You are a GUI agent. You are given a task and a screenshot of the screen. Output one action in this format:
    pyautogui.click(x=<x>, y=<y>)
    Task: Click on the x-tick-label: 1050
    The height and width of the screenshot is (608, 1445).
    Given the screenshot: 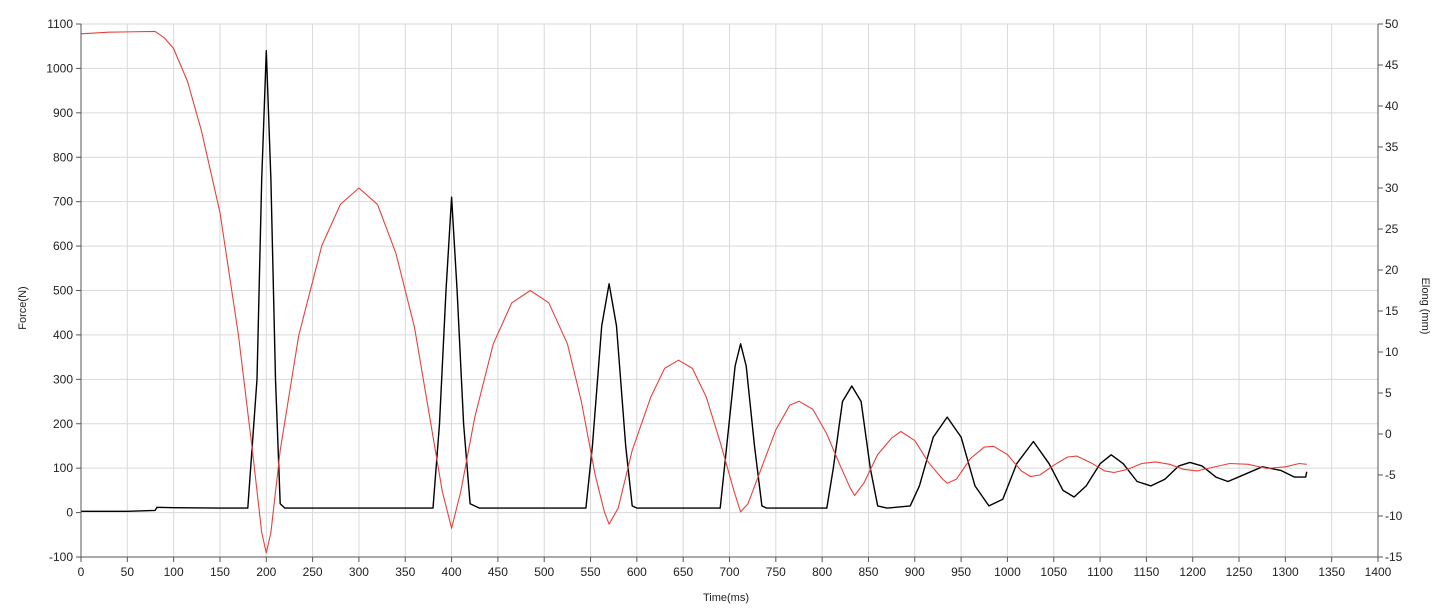 What is the action you would take?
    pyautogui.click(x=1053, y=572)
    